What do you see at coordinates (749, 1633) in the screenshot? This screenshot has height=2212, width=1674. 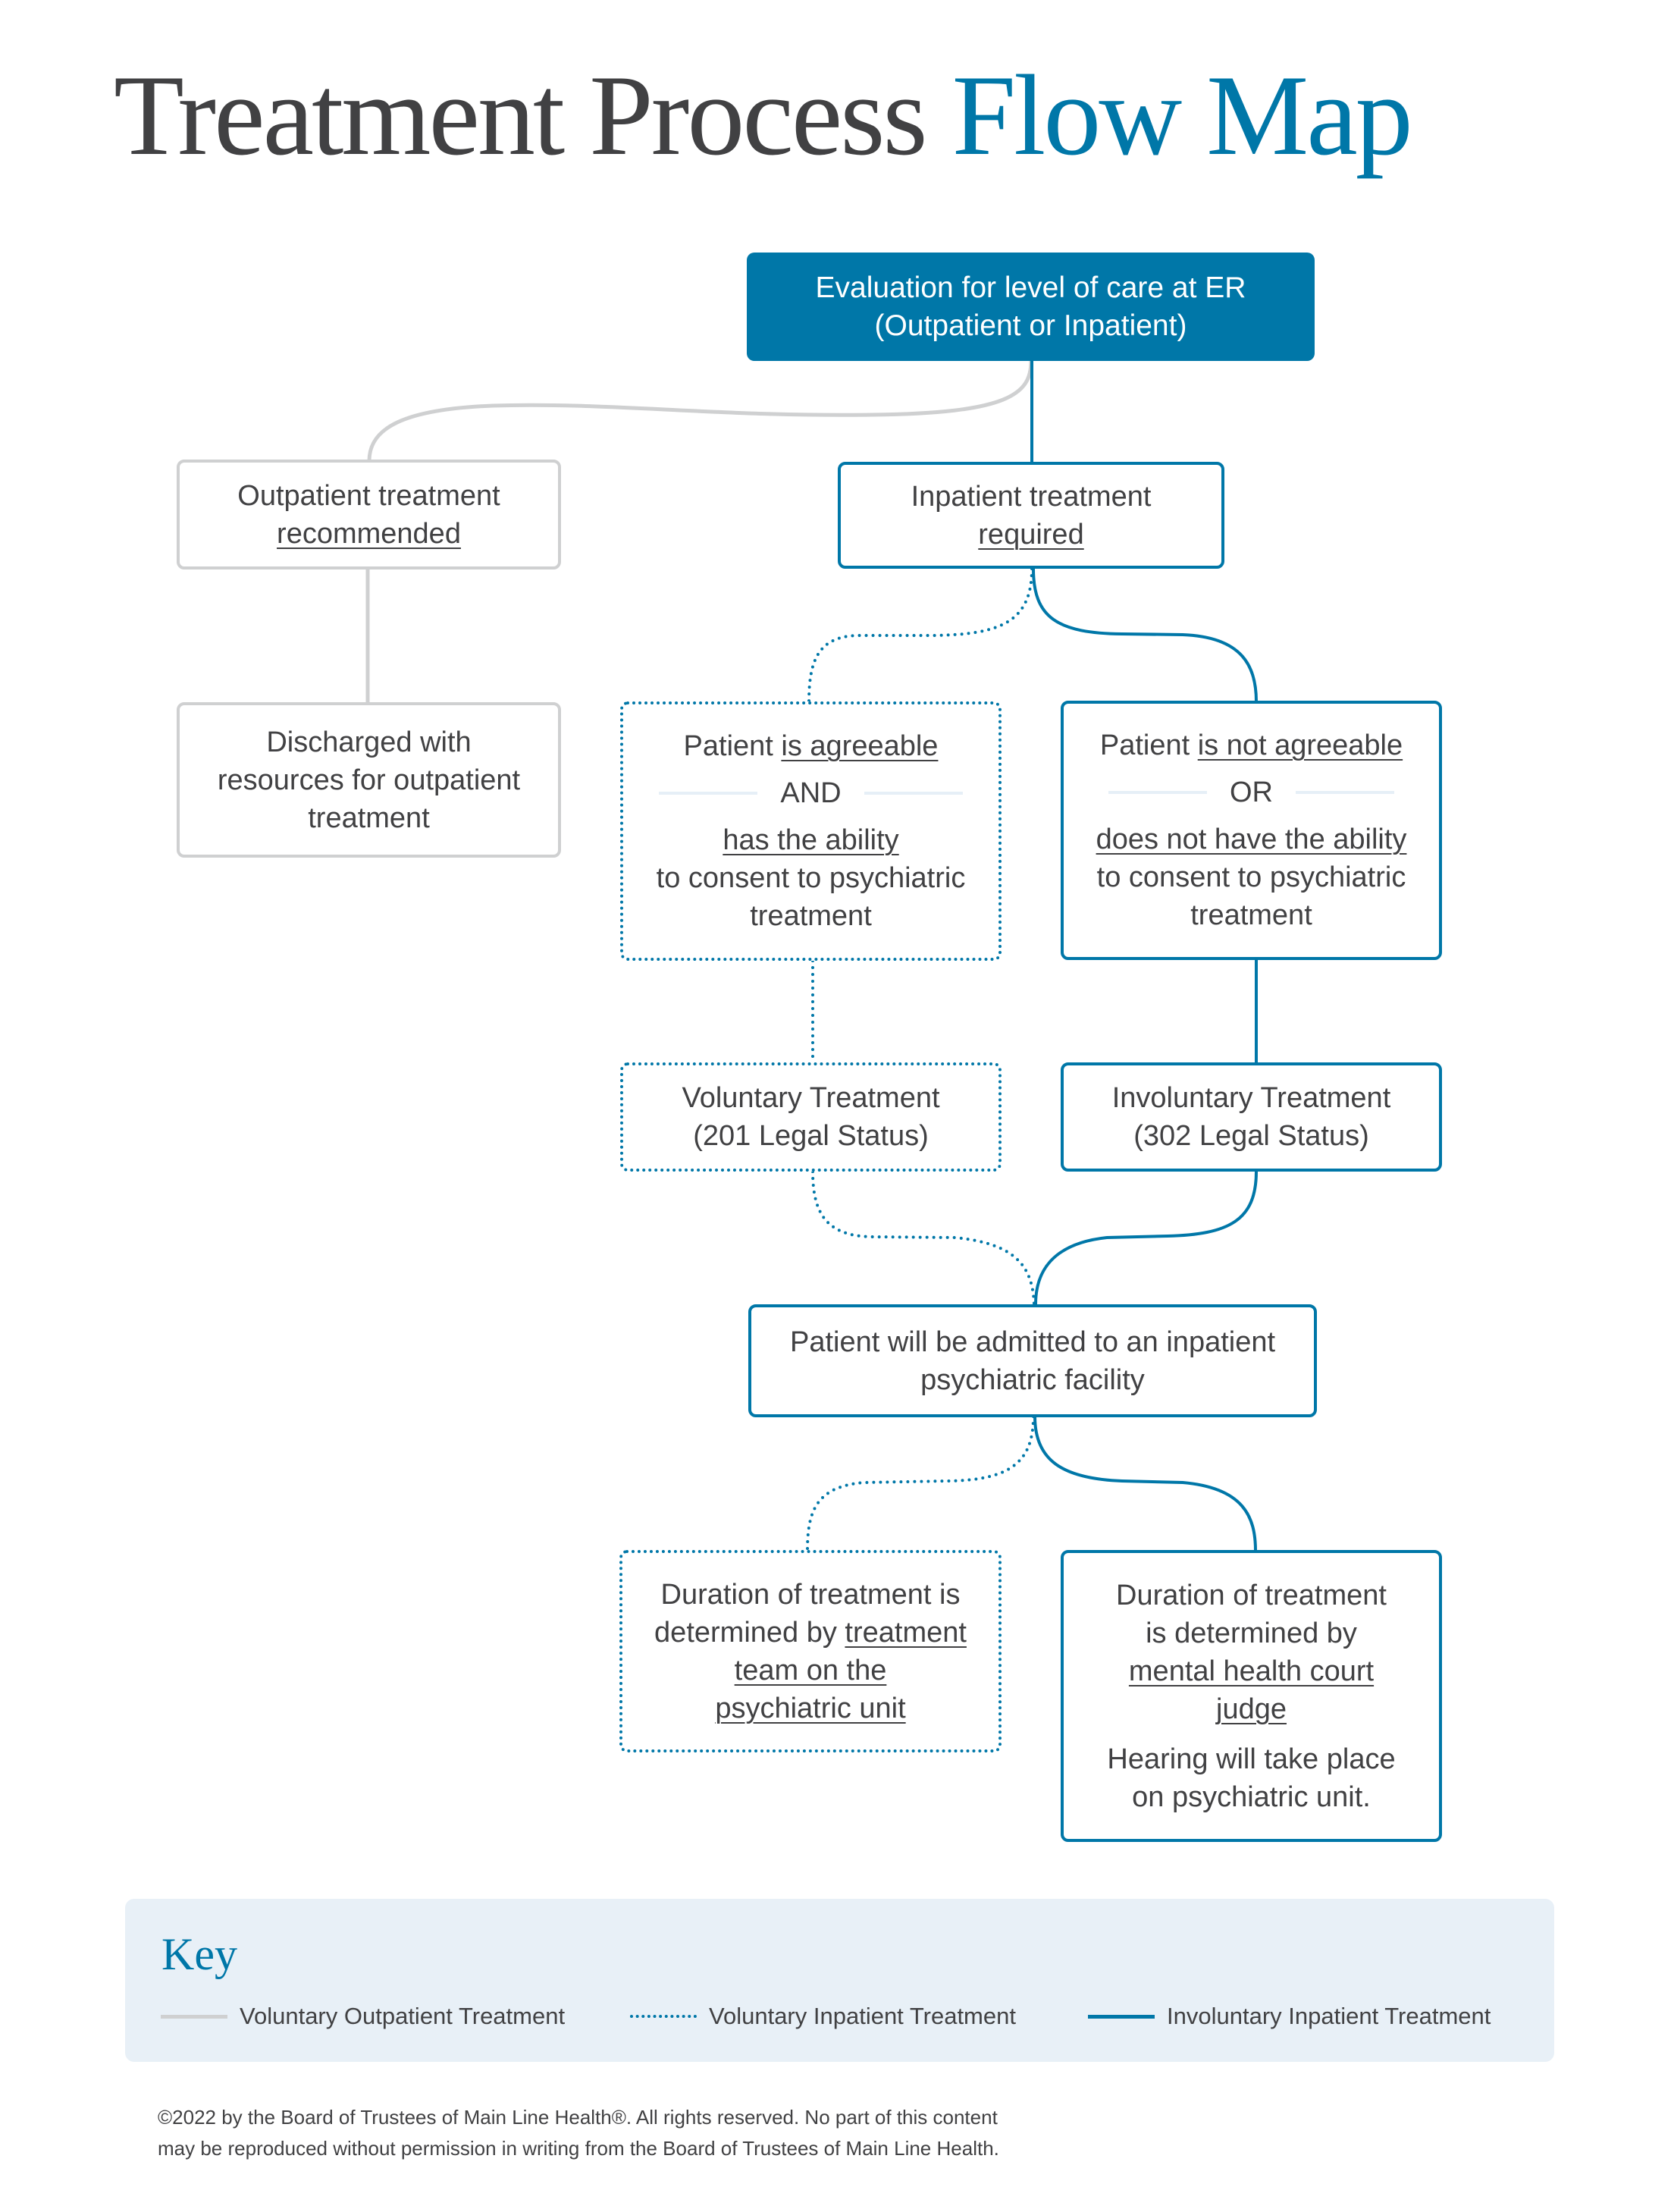 I see `duration-voluntary-line2-prefix: determined by` at bounding box center [749, 1633].